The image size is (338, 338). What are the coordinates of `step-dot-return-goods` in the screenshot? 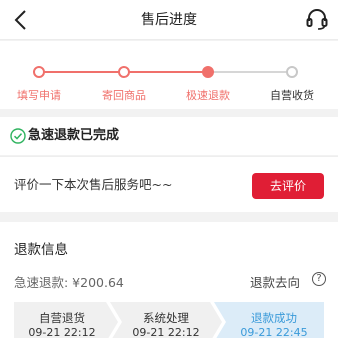 It's located at (124, 72).